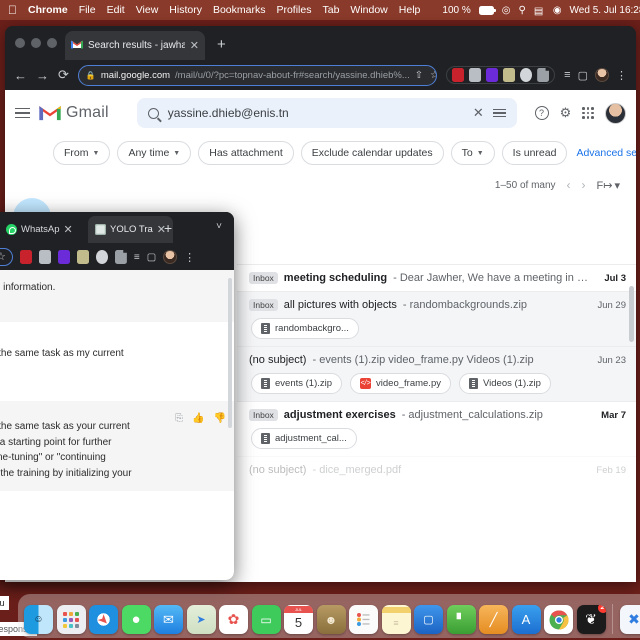  Describe the element at coordinates (493, 619) in the screenshot. I see `dock-item-pages: ╱` at that location.